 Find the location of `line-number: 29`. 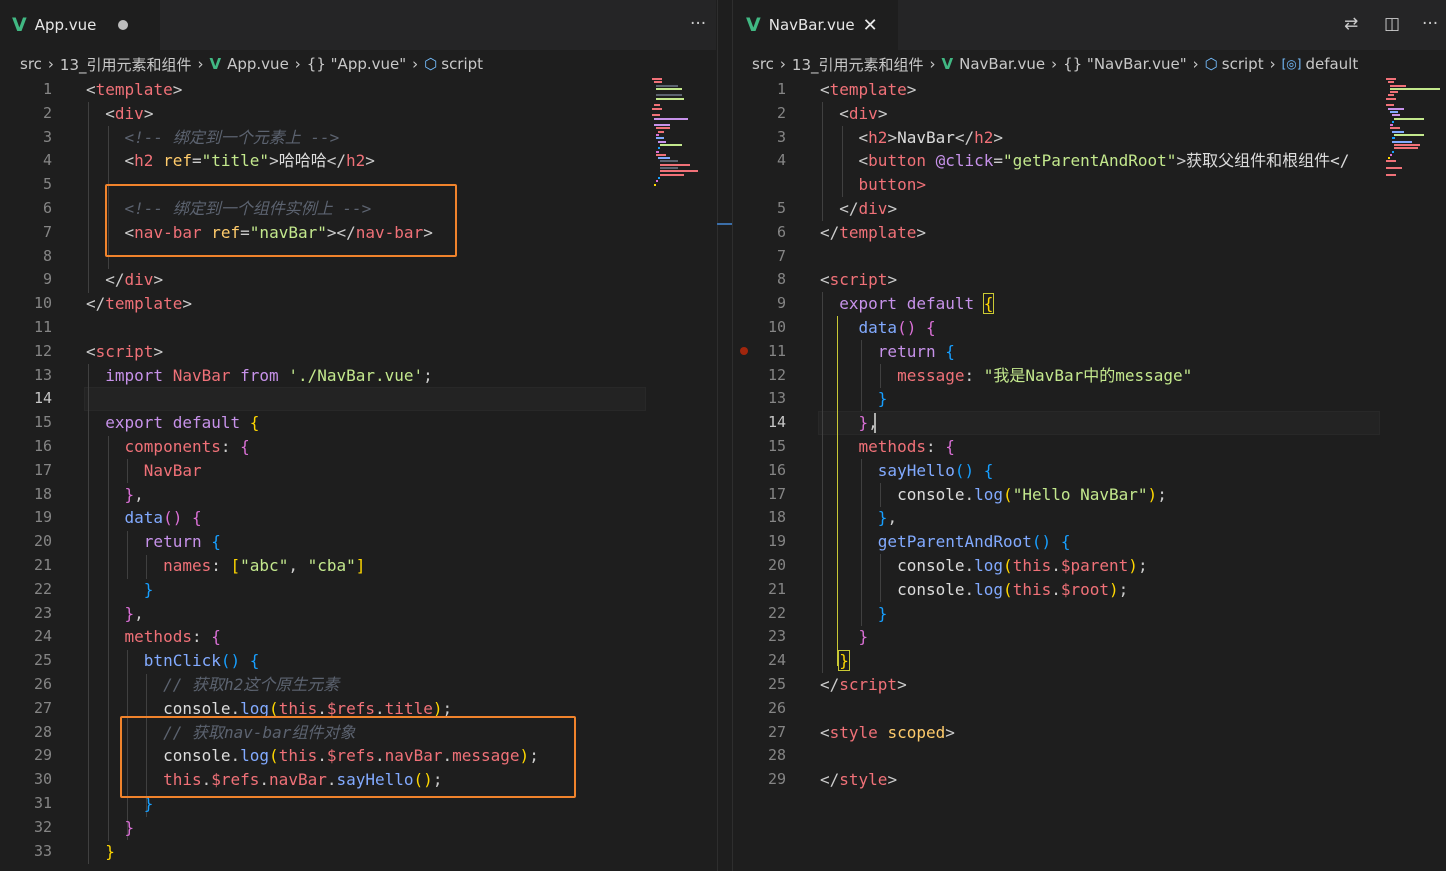

line-number: 29 is located at coordinates (760, 780).